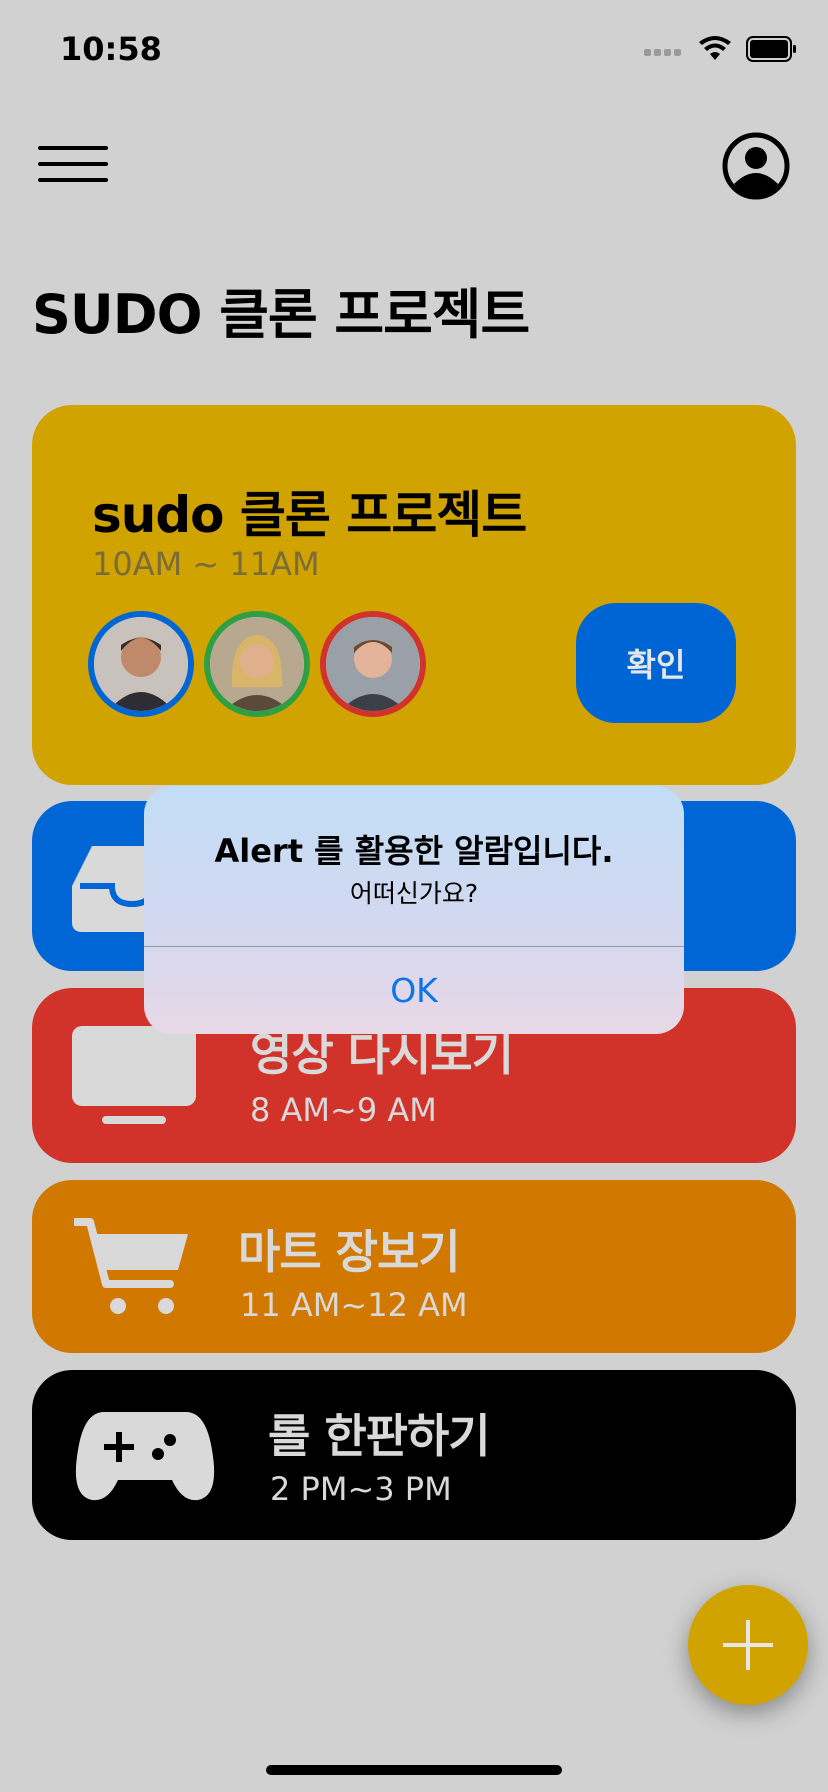 The image size is (828, 1792). Describe the element at coordinates (134, 1075) in the screenshot. I see `tv-icon` at that location.